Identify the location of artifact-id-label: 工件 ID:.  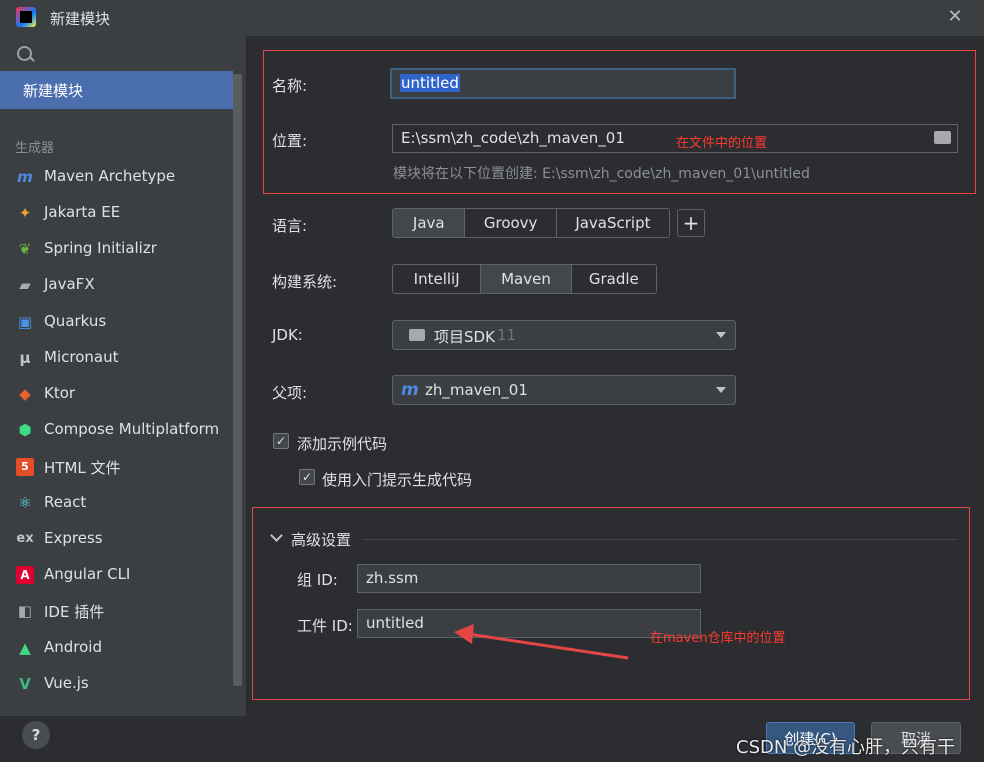
(325, 626).